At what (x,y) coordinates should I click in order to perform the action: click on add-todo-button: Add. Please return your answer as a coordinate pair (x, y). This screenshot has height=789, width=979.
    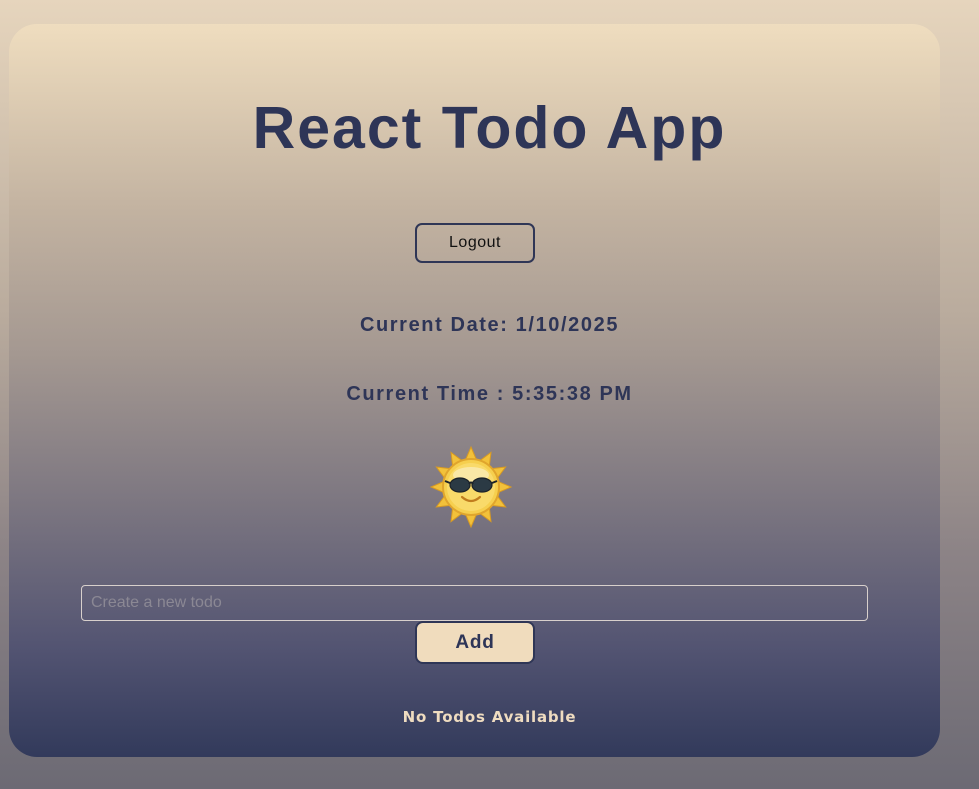
    Looking at the image, I should click on (475, 642).